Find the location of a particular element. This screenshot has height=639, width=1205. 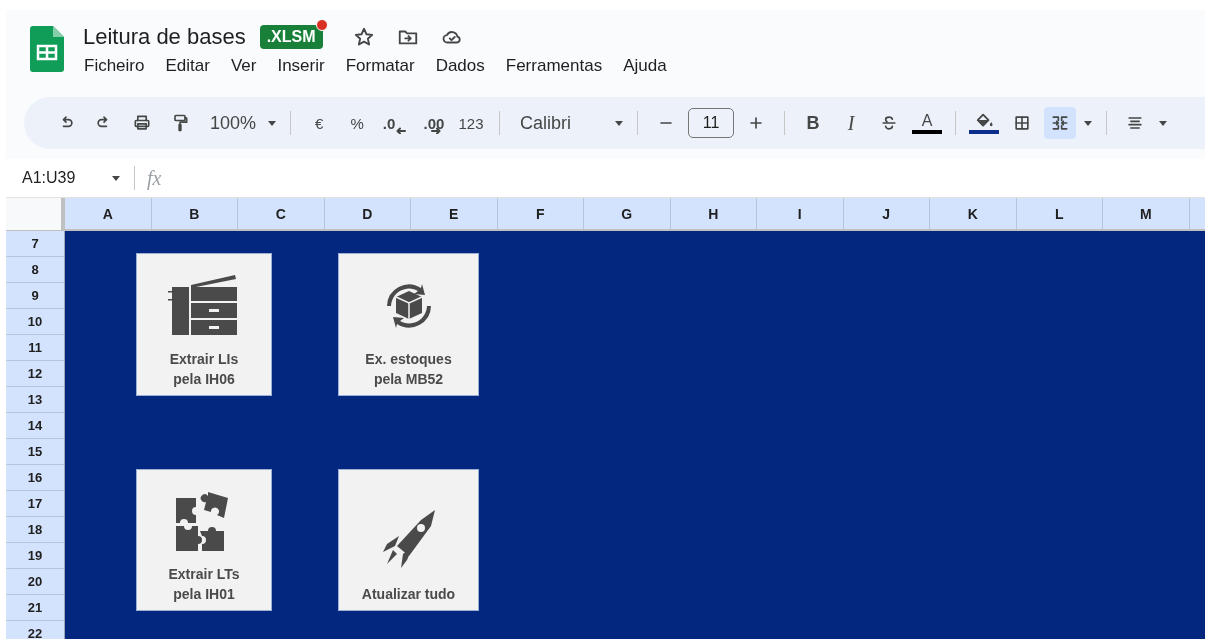

row-header: 14 is located at coordinates (35, 426).